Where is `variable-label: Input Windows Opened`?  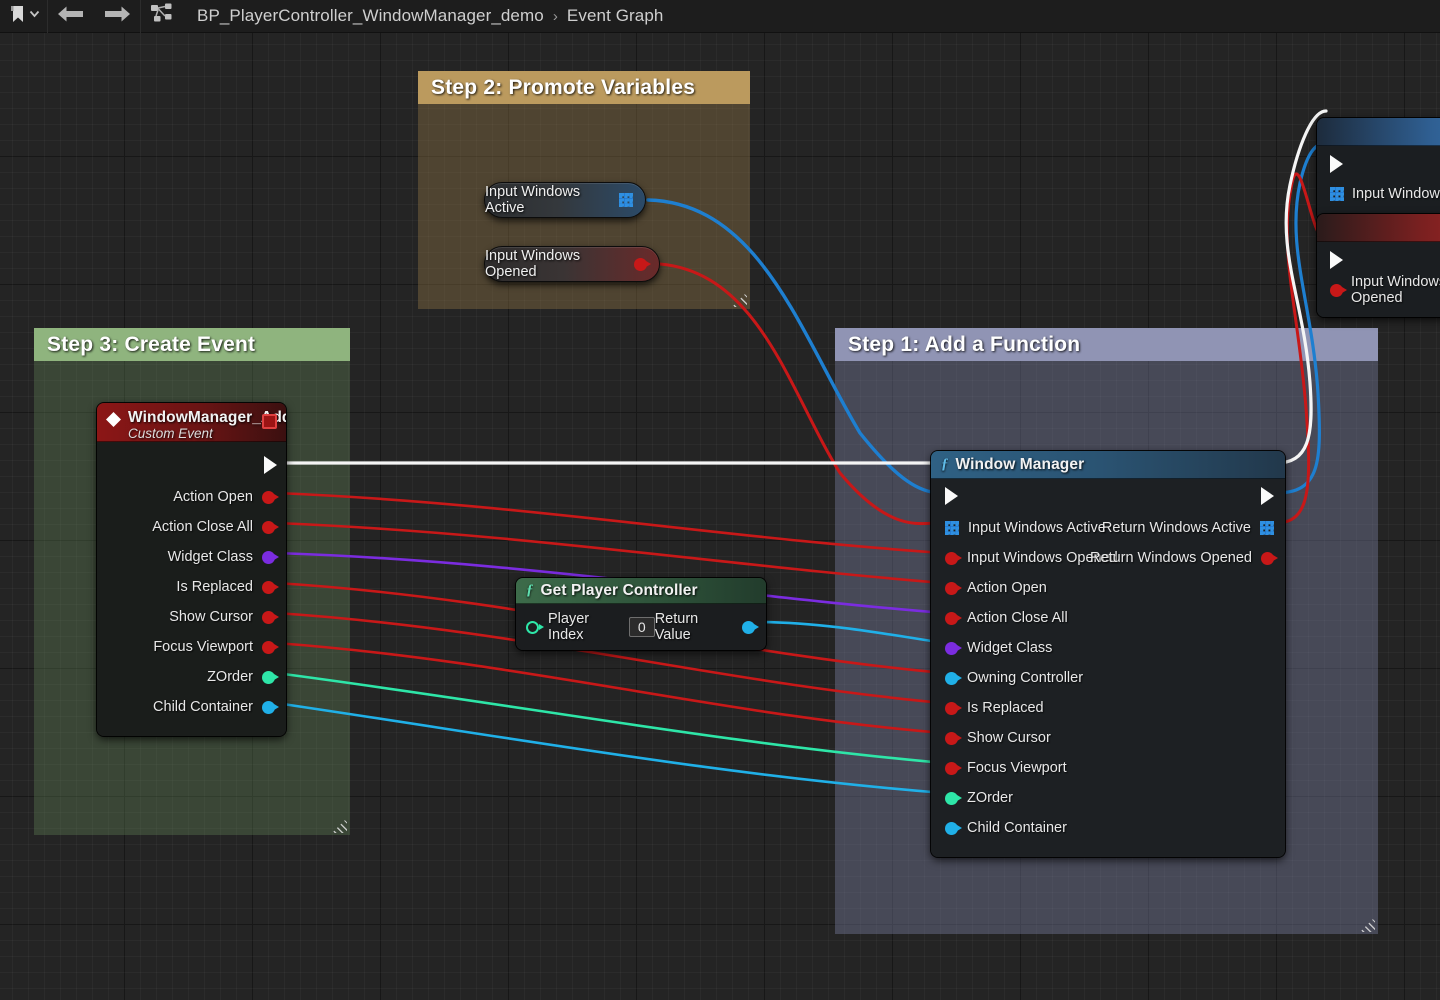 variable-label: Input Windows Opened is located at coordinates (533, 264).